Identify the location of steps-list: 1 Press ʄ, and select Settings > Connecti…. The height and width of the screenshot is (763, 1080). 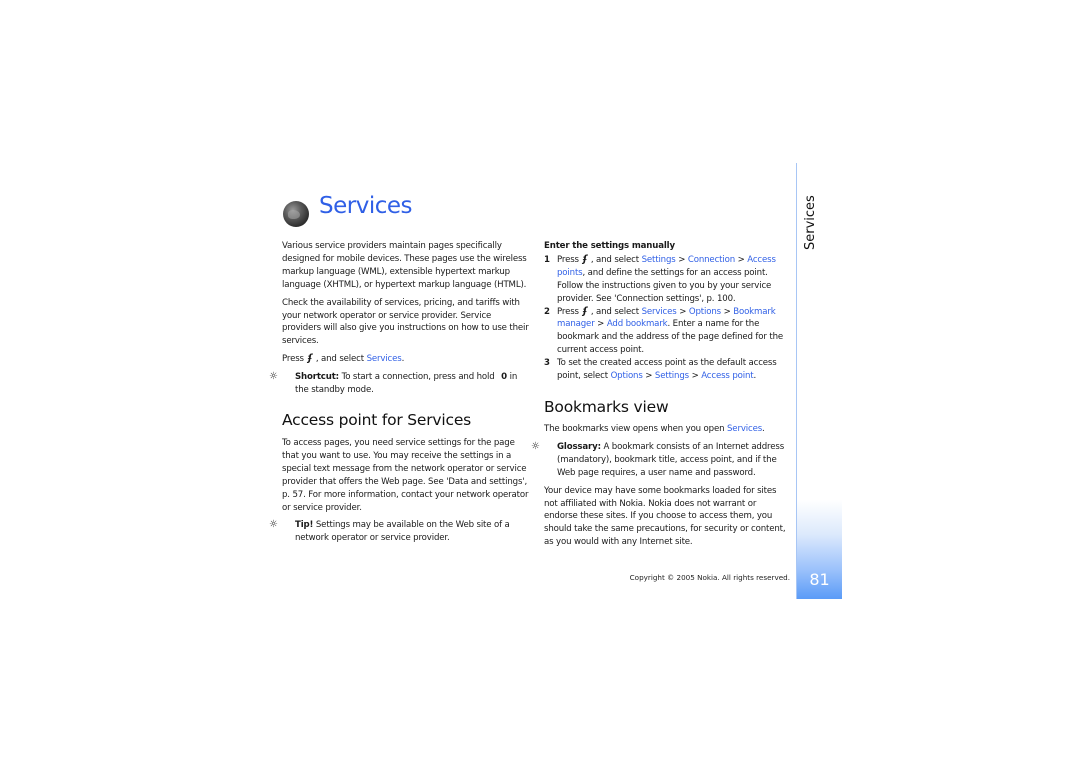
(666, 318).